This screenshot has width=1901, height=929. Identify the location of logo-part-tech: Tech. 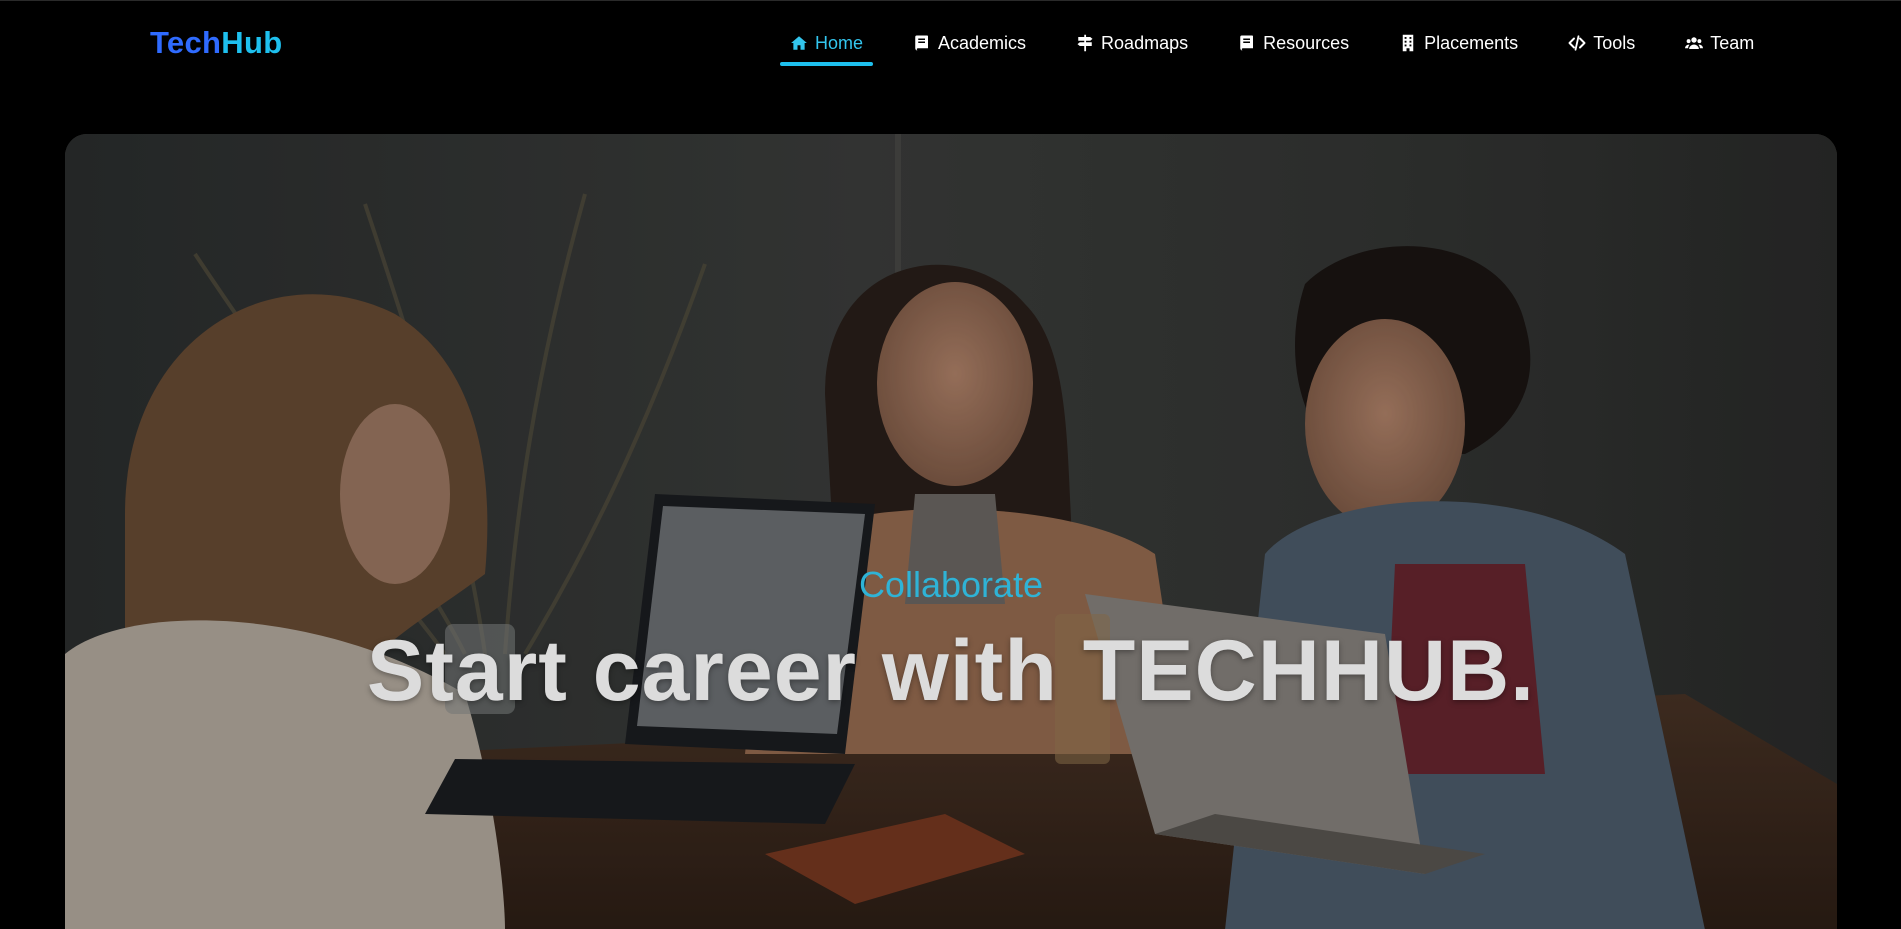
(186, 42).